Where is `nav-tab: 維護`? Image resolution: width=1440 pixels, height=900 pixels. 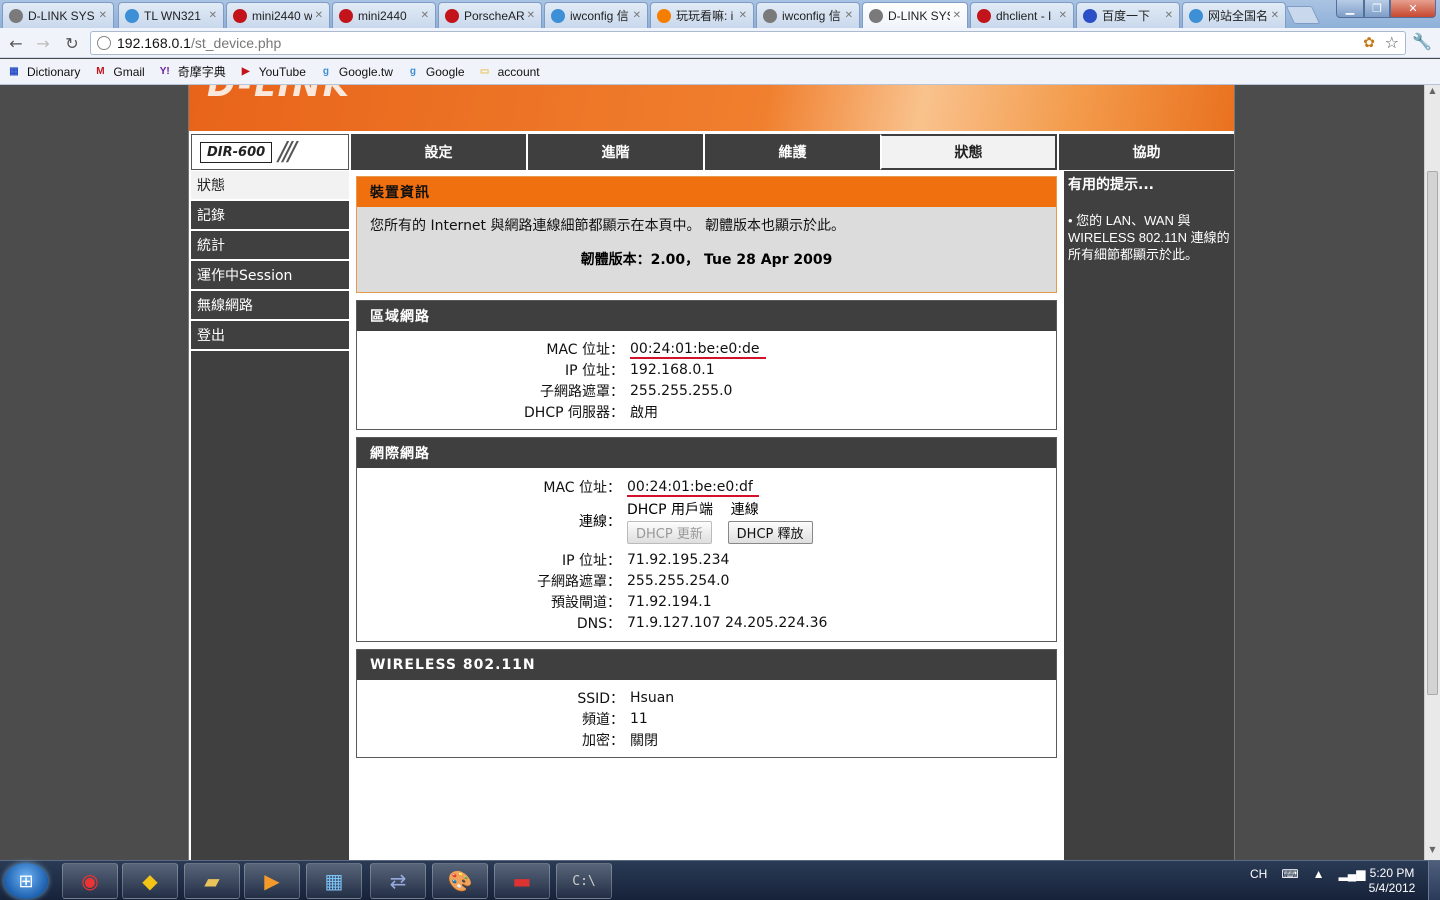
nav-tab: 維護 is located at coordinates (791, 152).